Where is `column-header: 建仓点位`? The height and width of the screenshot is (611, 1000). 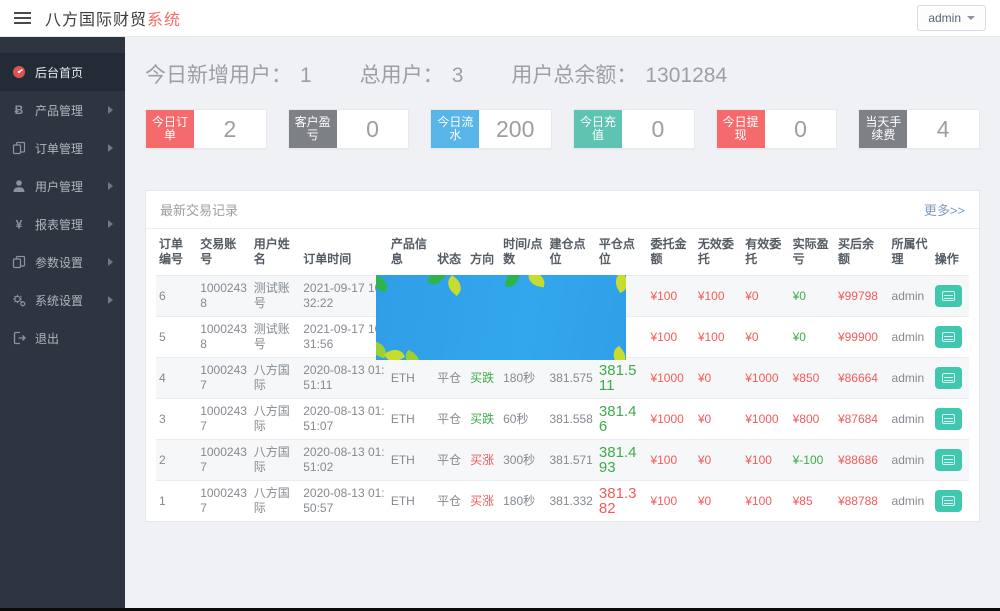
column-header: 建仓点位 is located at coordinates (567, 251).